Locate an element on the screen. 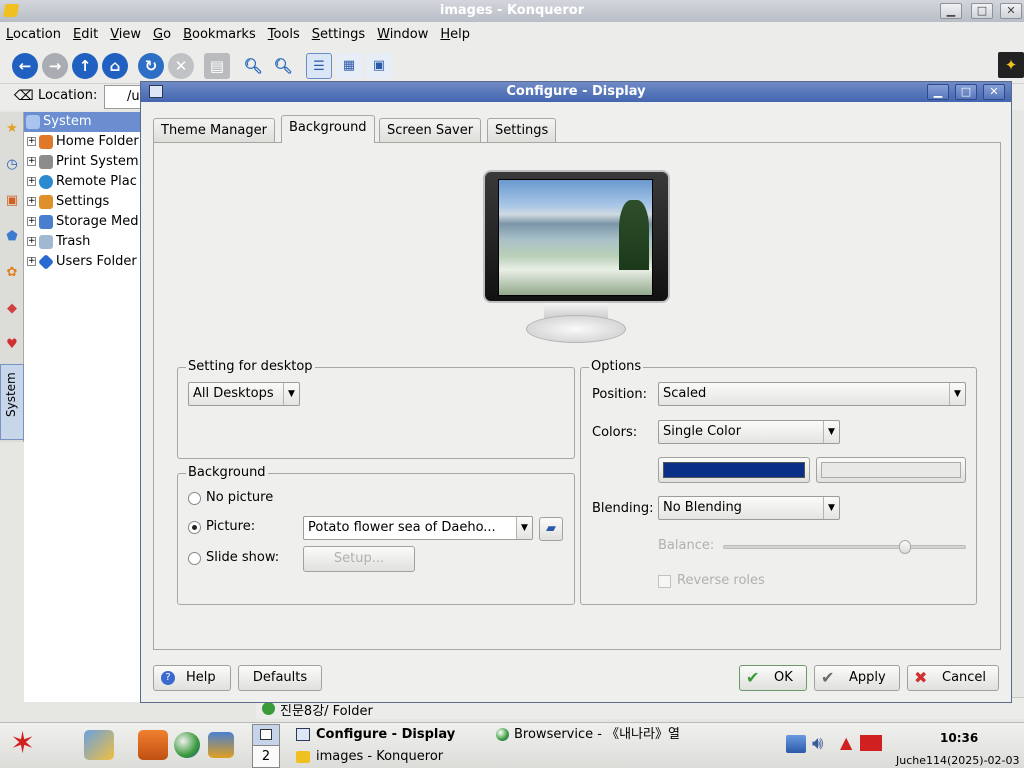 The height and width of the screenshot is (768, 1024). desktop-select: All Desktops ▼ is located at coordinates (244, 394).